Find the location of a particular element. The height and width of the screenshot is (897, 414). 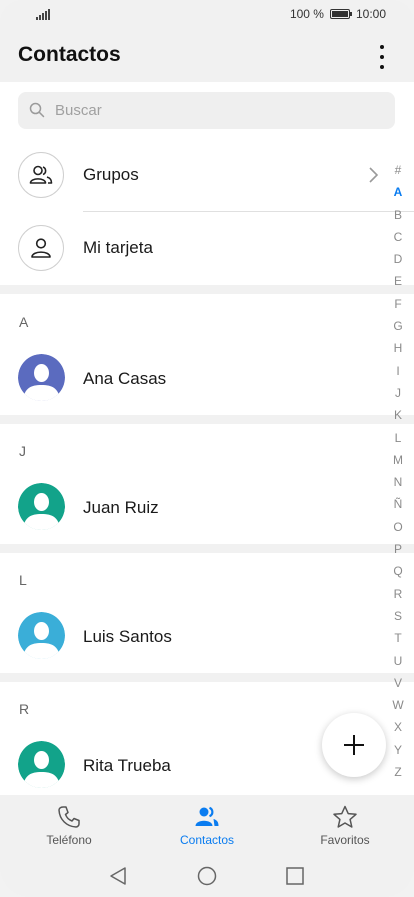

alphabet-index-letter: B is located at coordinates (398, 215).